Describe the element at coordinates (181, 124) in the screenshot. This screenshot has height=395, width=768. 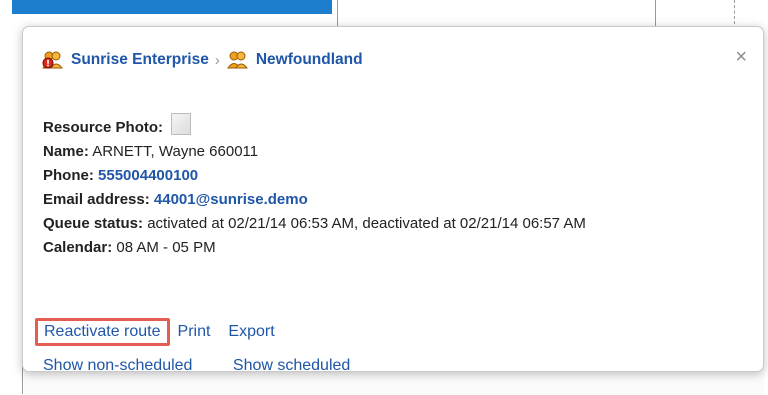
I see `broken-image-icon` at that location.